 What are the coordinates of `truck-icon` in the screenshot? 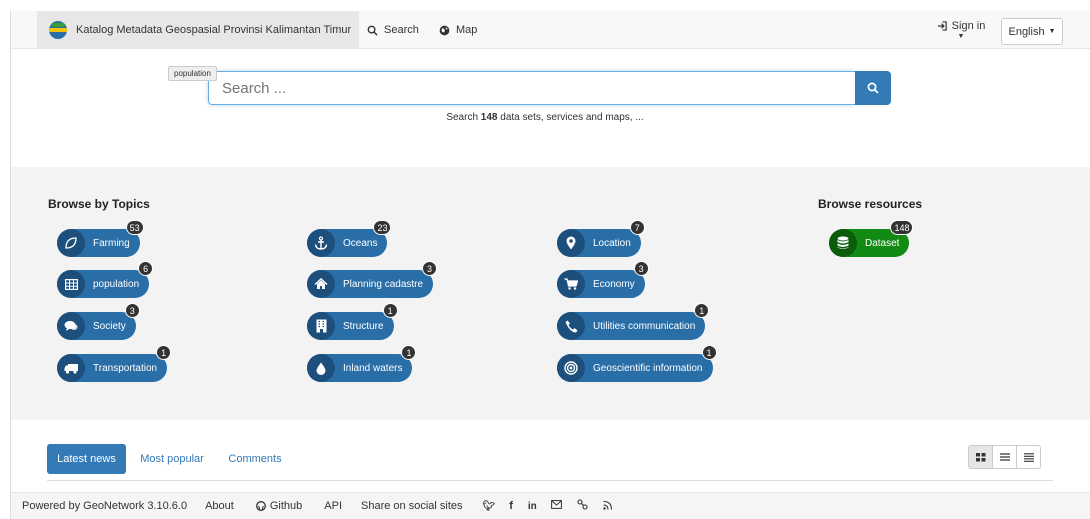 It's located at (71, 368).